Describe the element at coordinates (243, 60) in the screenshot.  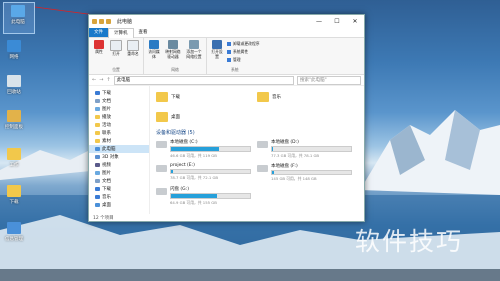
I see `manage-button: 管理` at that location.